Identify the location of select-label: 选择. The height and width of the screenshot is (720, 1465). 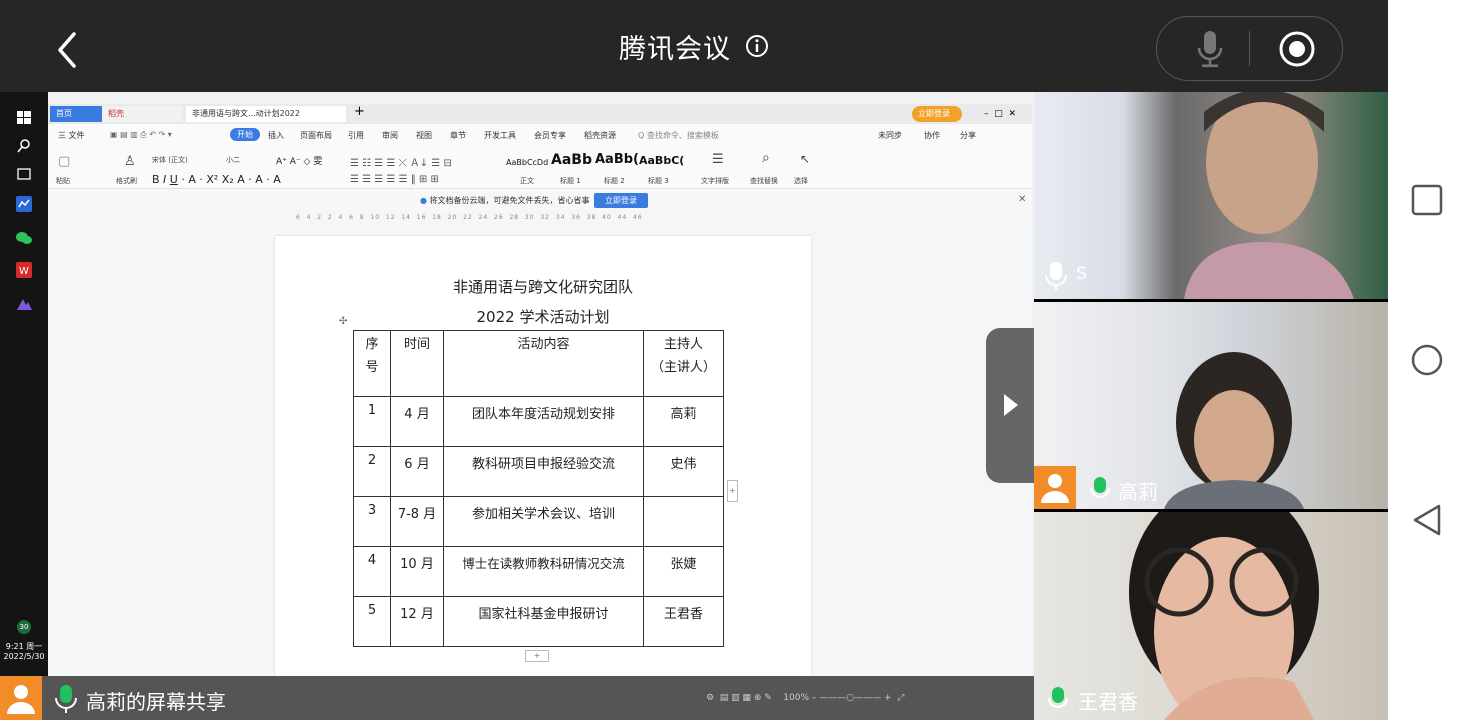
(801, 181).